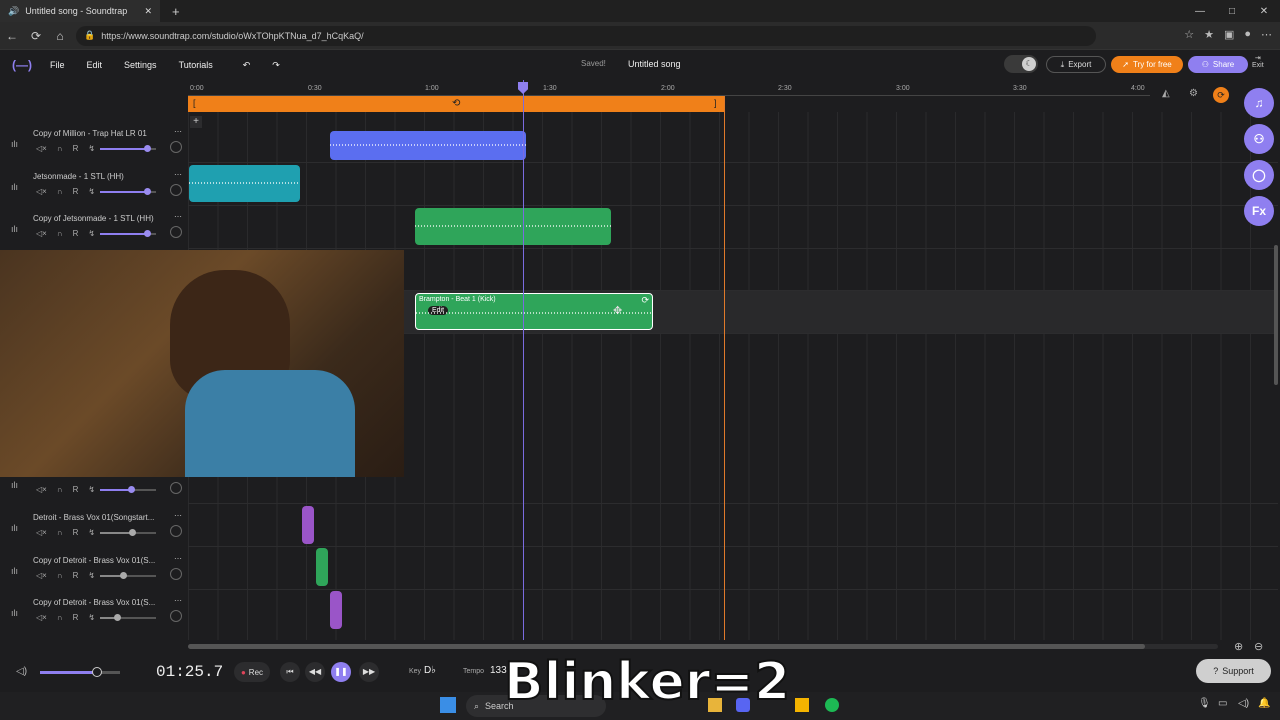  Describe the element at coordinates (176, 11) in the screenshot. I see `new-tab-button: +` at that location.